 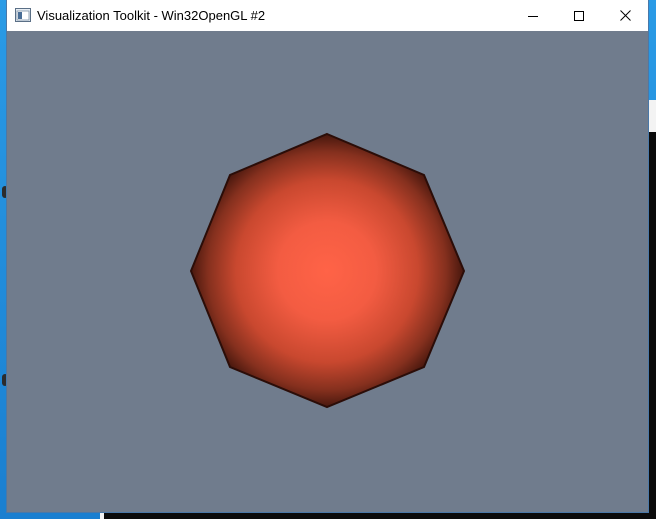 I want to click on vtk-window-icon, so click(x=23, y=15).